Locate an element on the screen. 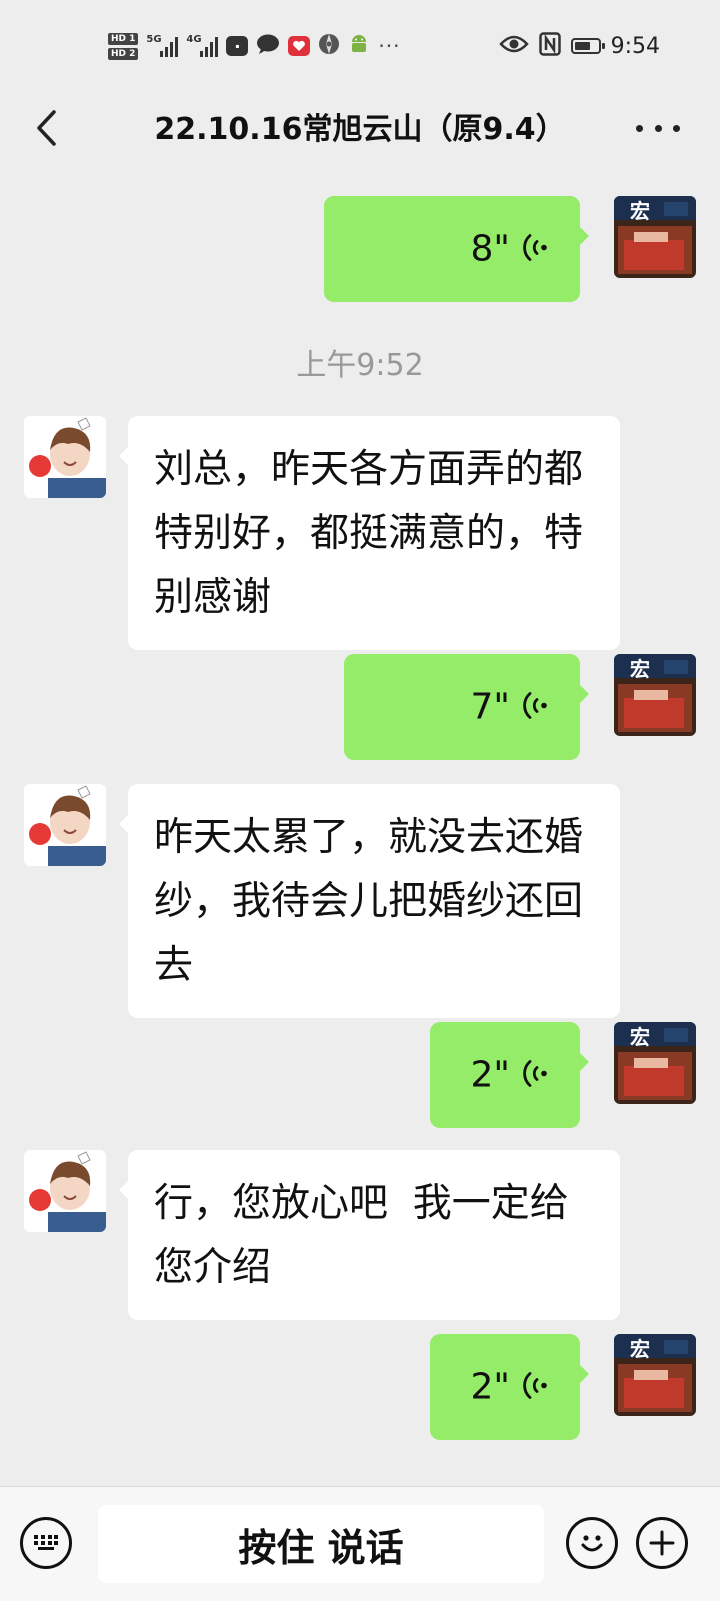 This screenshot has width=720, height=1601. status-bar: HD 1 HD 2 5G 4G ▪ ··· 9:54 is located at coordinates (360, 46).